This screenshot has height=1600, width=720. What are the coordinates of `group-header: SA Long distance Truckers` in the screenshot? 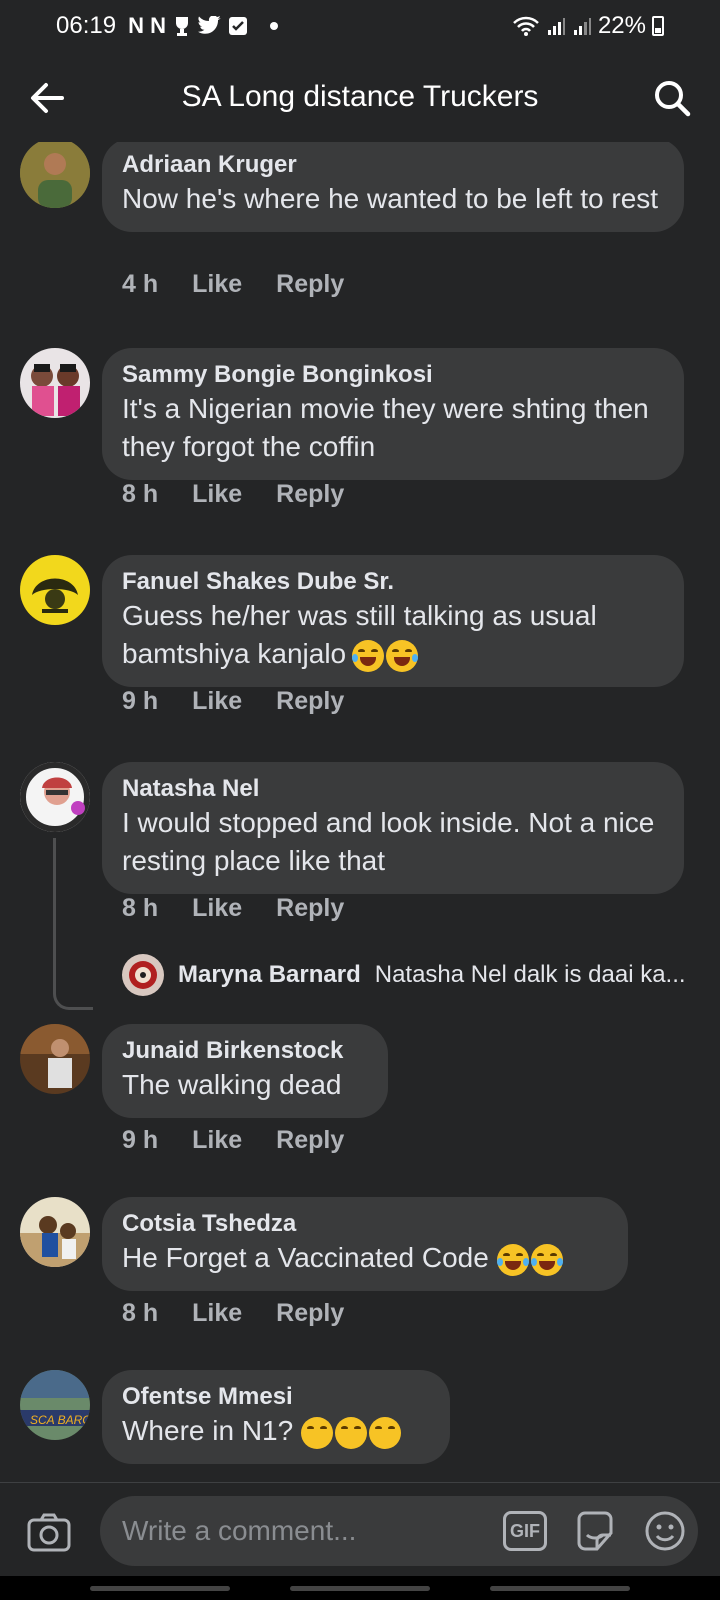 It's located at (360, 97).